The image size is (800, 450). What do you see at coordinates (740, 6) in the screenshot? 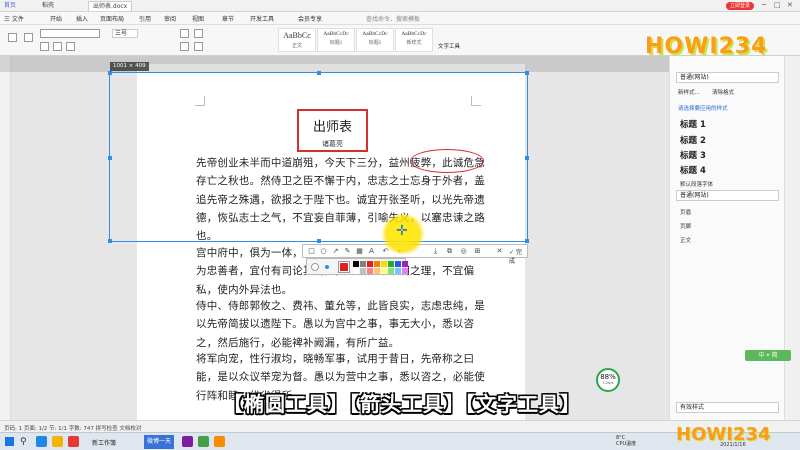
I see `login-button: 立即登录` at bounding box center [740, 6].